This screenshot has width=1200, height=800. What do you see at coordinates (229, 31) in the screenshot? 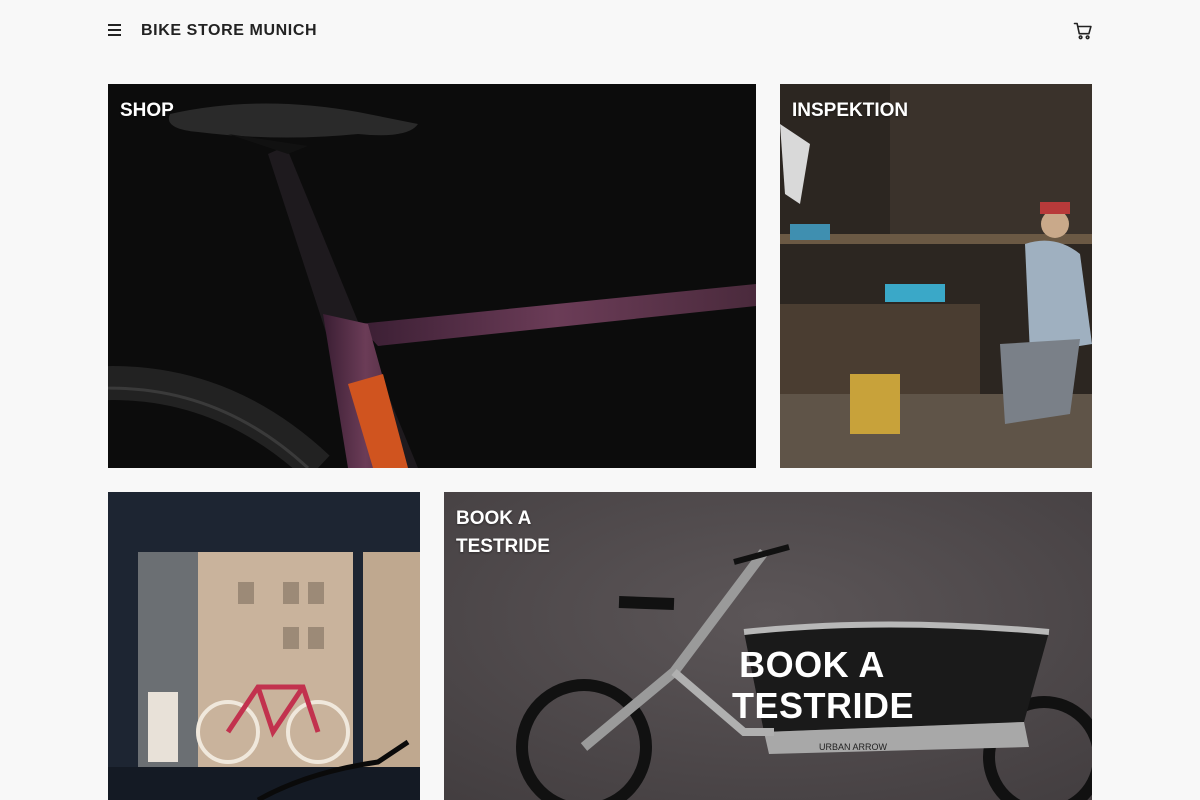
I see `brand-logo-link: BIKE STORE MUNICH` at bounding box center [229, 31].